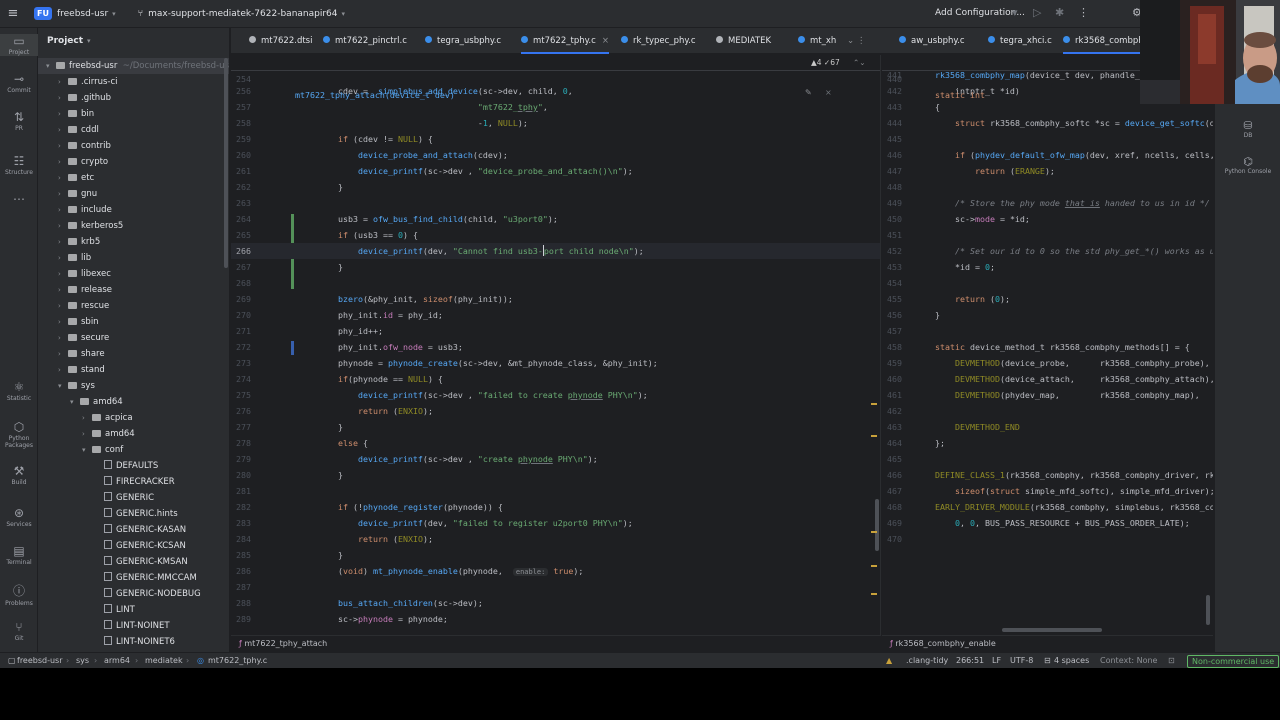 The width and height of the screenshot is (1280, 720). What do you see at coordinates (19, 555) in the screenshot?
I see `activity-terminal: ▤ Terminal` at bounding box center [19, 555].